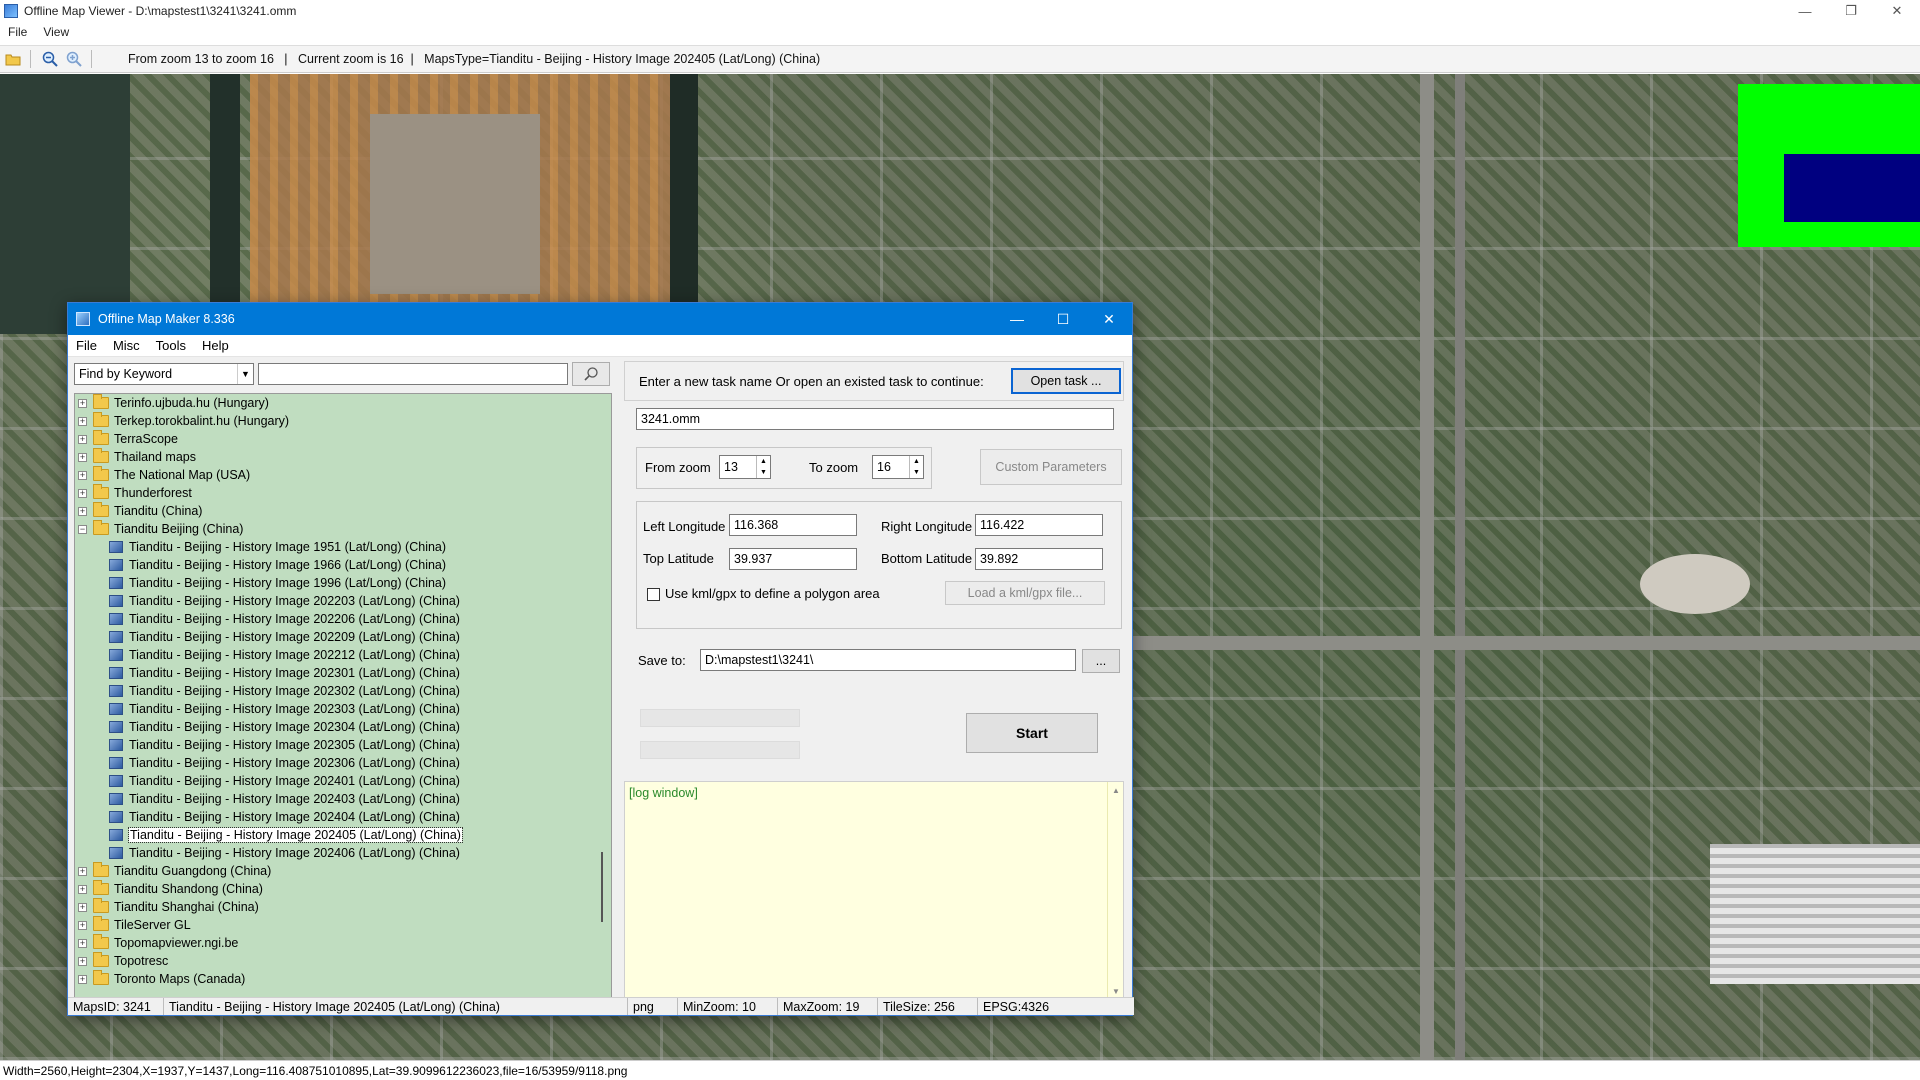 The image size is (1920, 1080). What do you see at coordinates (215, 345) in the screenshot?
I see `dialog-menu-help: Help` at bounding box center [215, 345].